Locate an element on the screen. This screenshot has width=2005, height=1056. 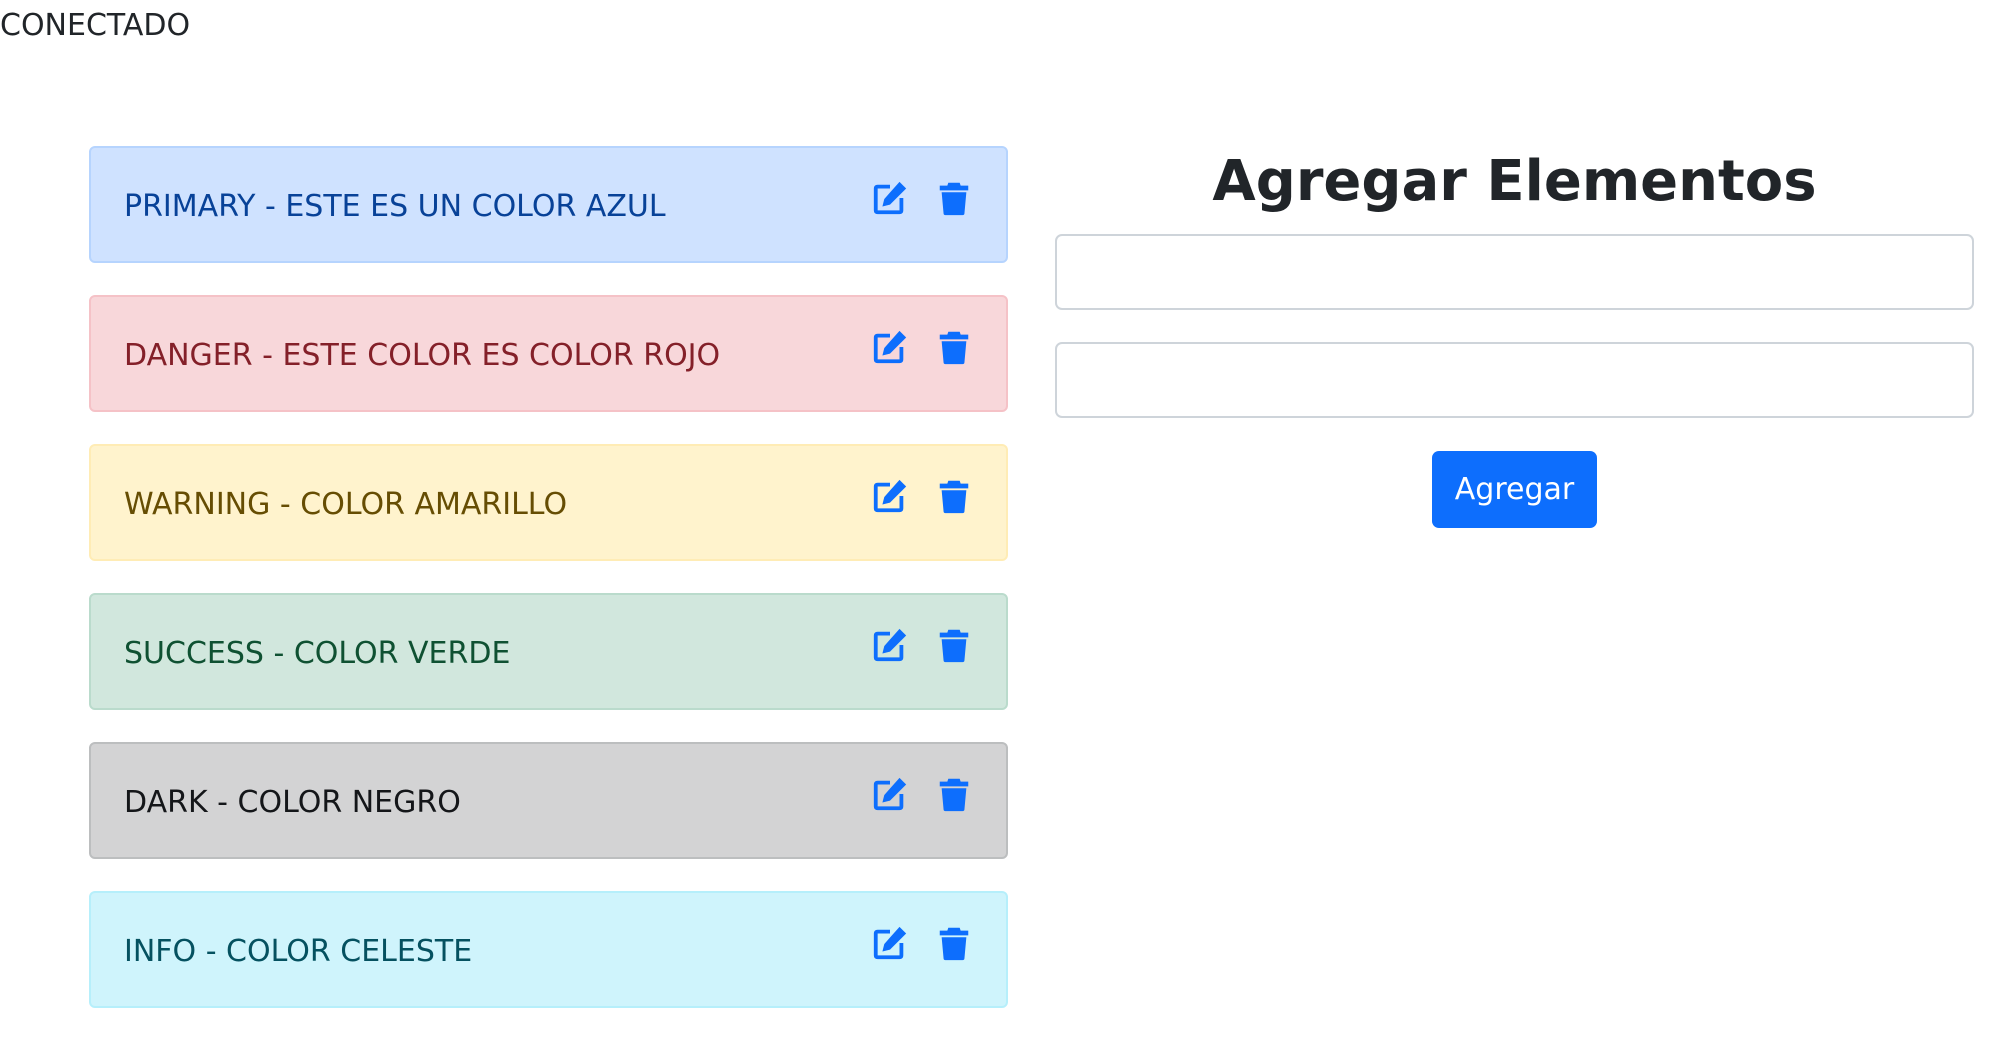
alert-item-danger: DANGER - ESTE COLOR ES COLOR ROJO is located at coordinates (548, 353).